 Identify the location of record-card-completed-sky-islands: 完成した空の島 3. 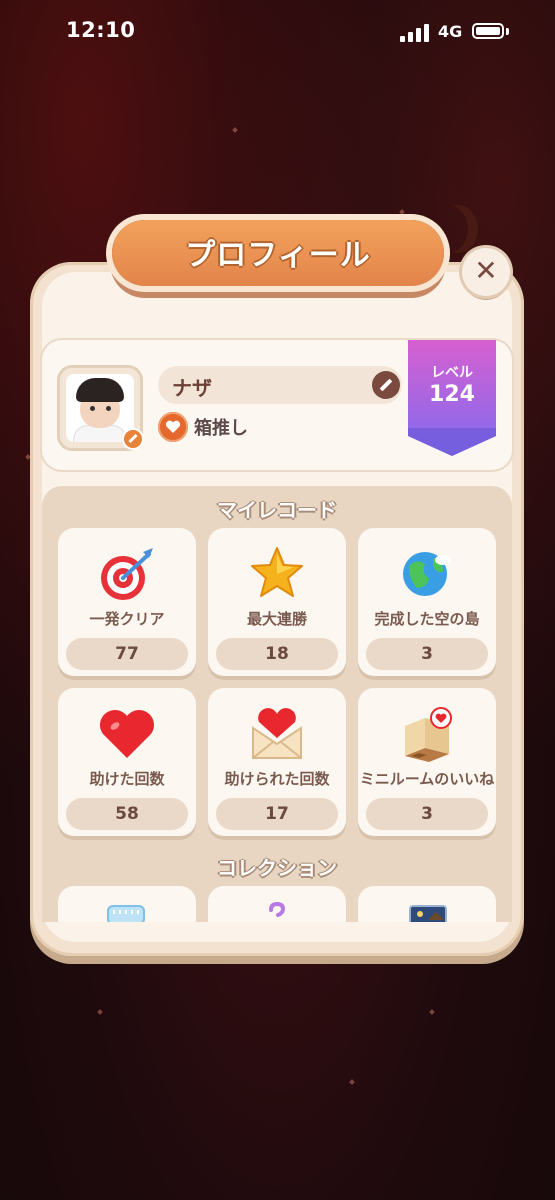
(427, 602).